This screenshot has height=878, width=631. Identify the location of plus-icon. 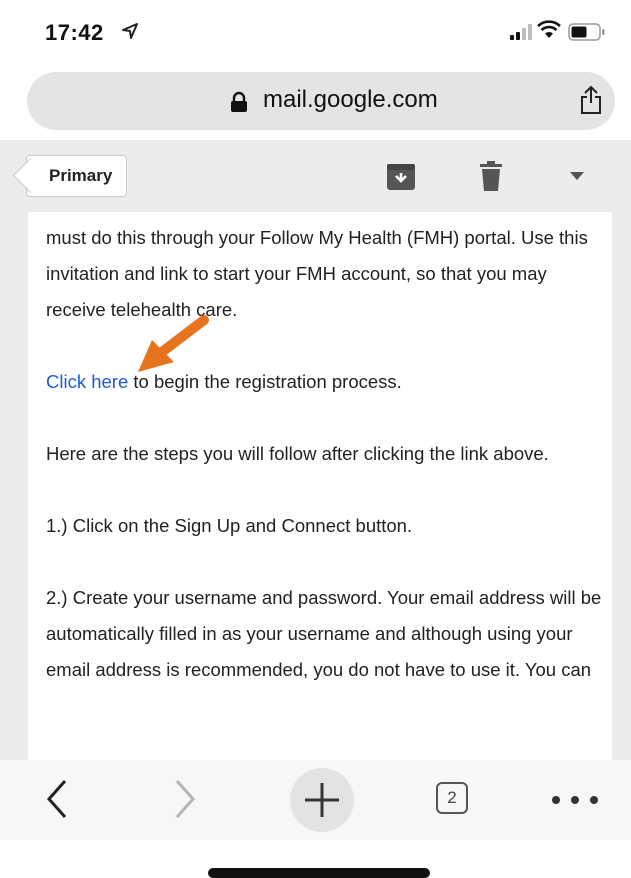
(322, 800).